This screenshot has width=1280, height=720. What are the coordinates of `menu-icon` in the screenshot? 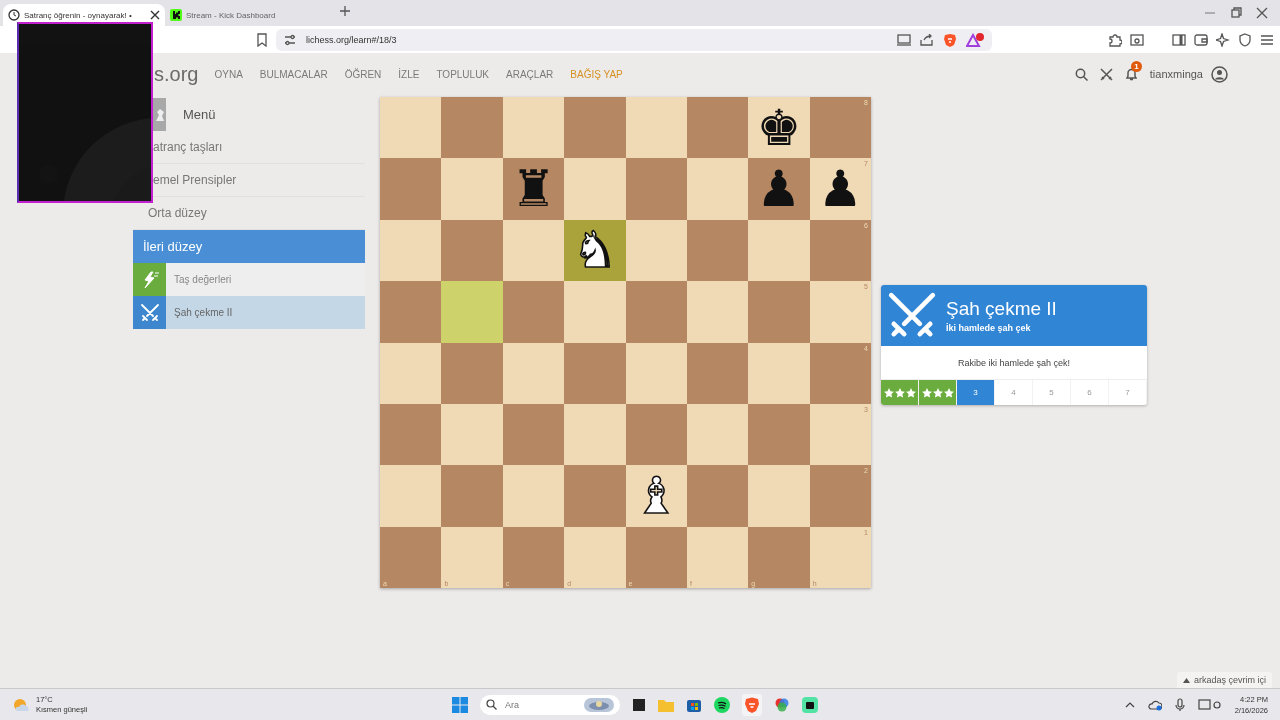 It's located at (1267, 39).